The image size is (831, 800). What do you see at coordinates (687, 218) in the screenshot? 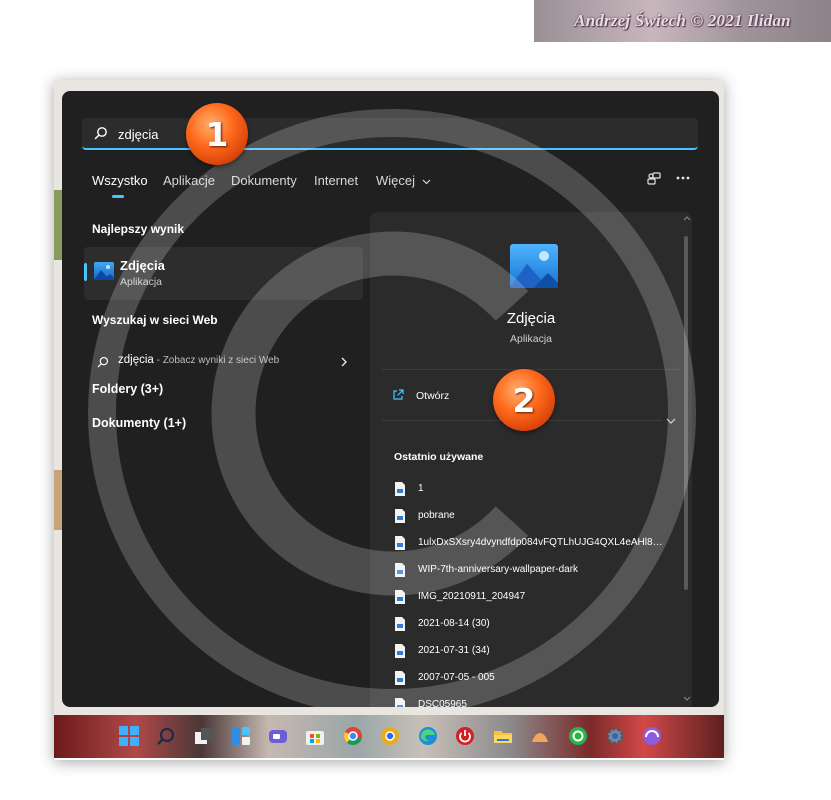
I see `scroll-up-icon` at bounding box center [687, 218].